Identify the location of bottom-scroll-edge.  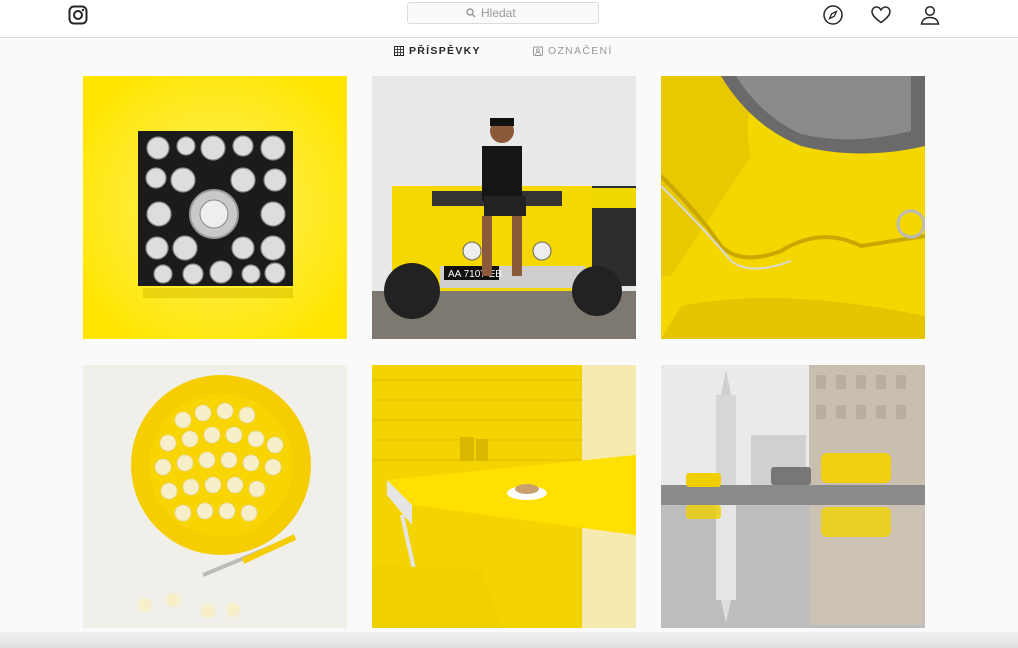
(509, 640).